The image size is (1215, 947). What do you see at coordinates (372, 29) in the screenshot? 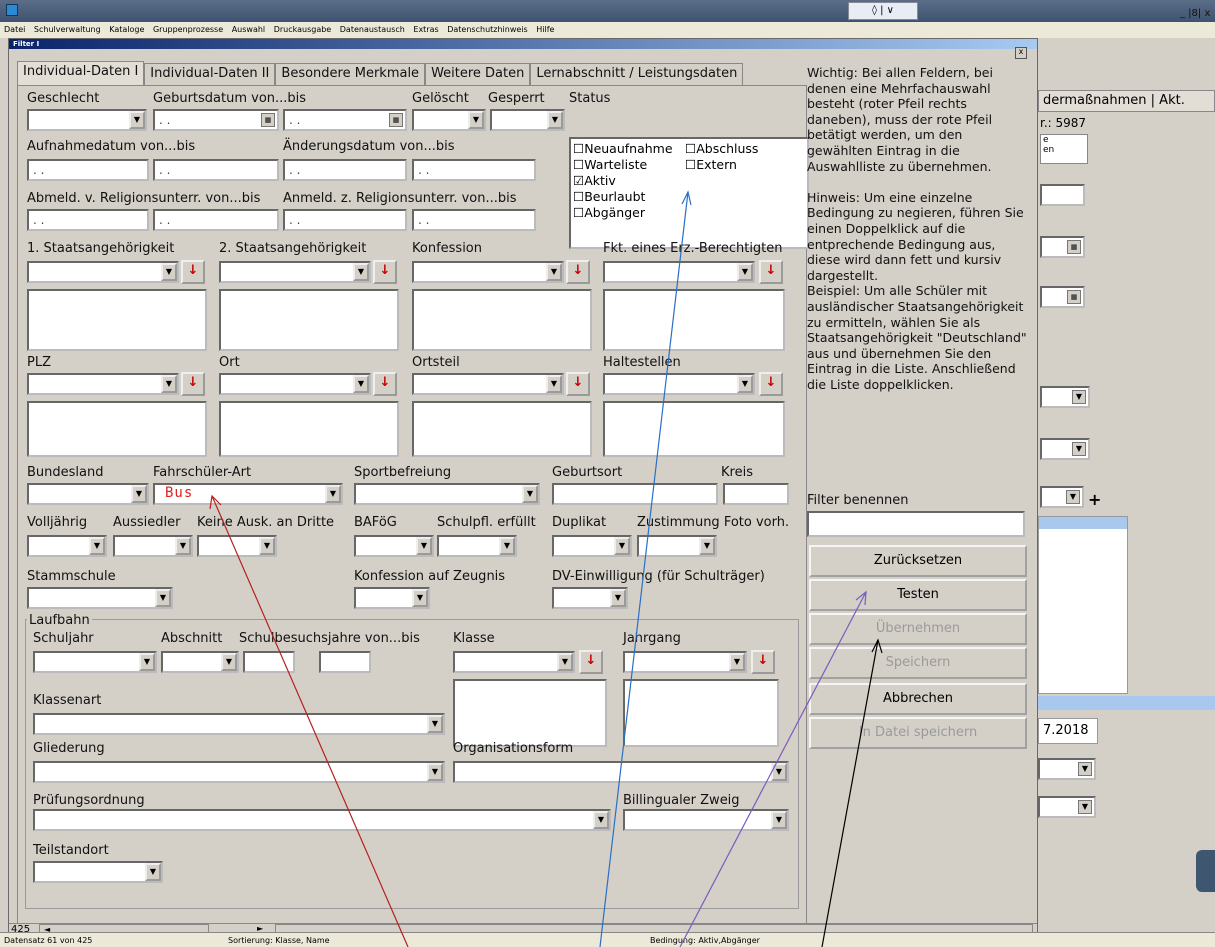
I see `menu-datenaustausch: Datenaustausch` at bounding box center [372, 29].